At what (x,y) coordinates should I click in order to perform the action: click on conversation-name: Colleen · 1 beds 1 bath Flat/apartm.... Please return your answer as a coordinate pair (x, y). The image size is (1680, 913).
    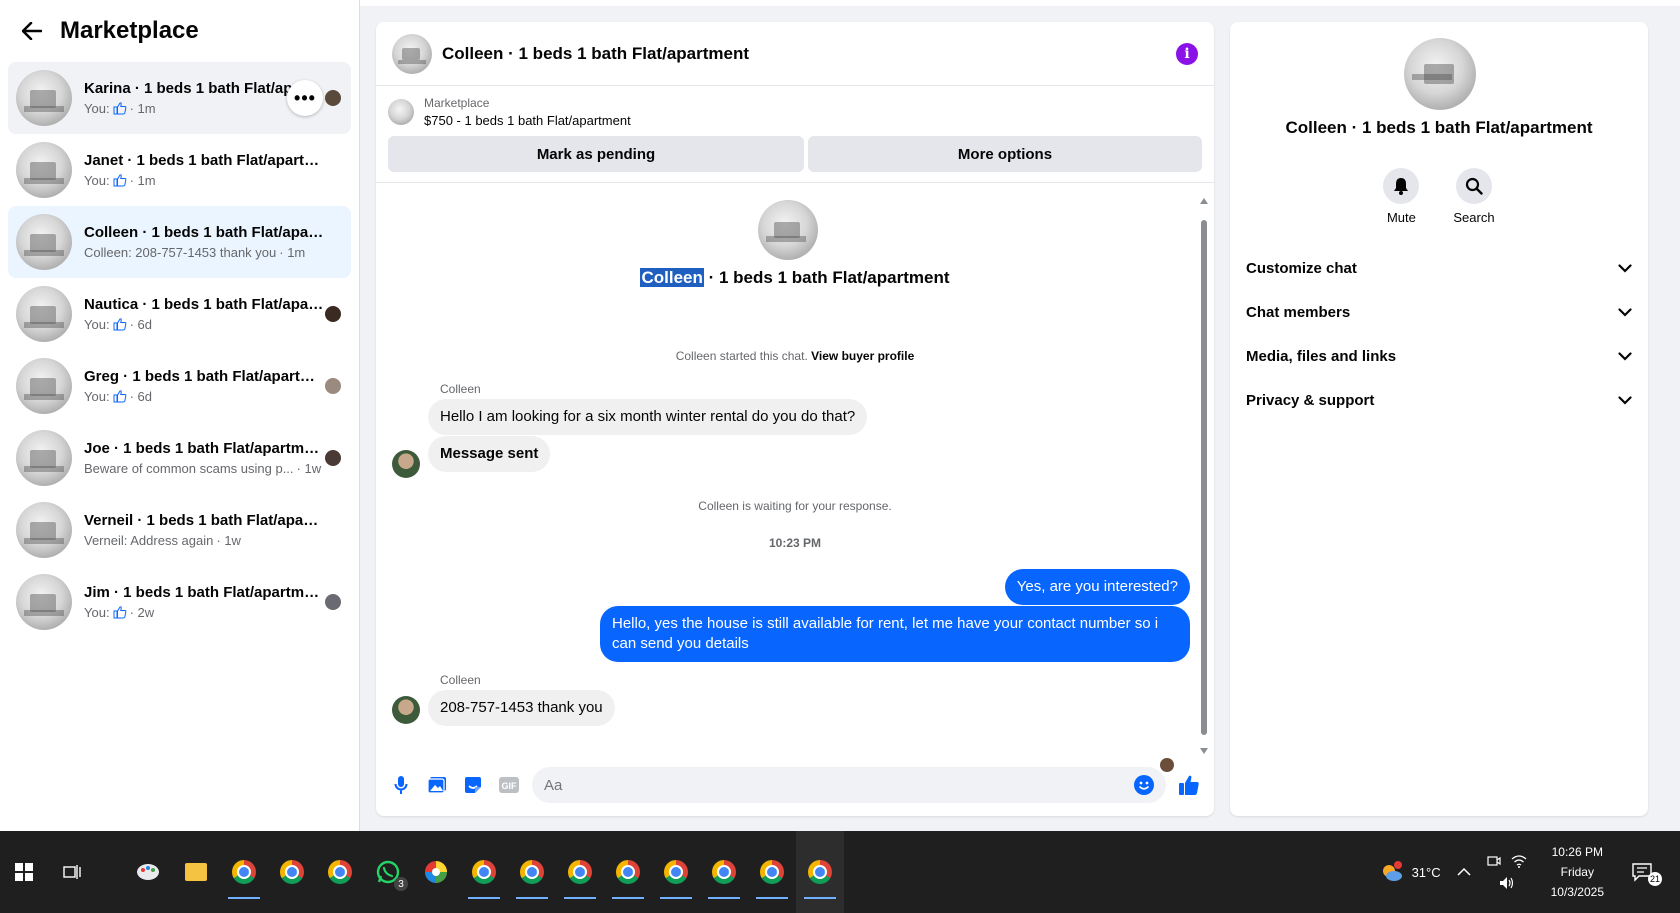
    Looking at the image, I should click on (204, 232).